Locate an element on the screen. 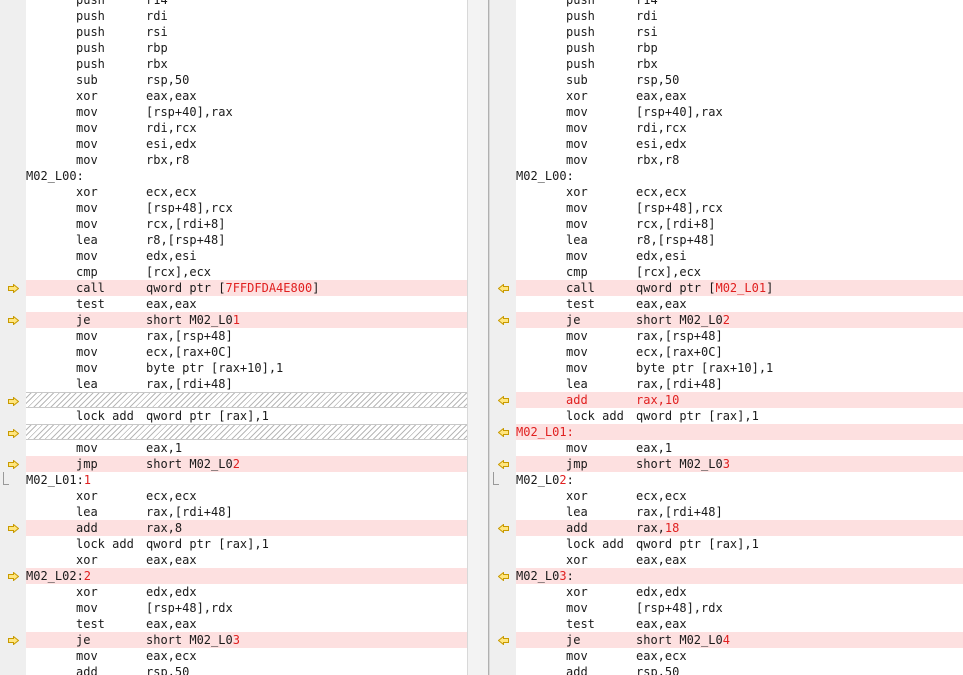  label-line: M02_L01: is located at coordinates (730, 432).